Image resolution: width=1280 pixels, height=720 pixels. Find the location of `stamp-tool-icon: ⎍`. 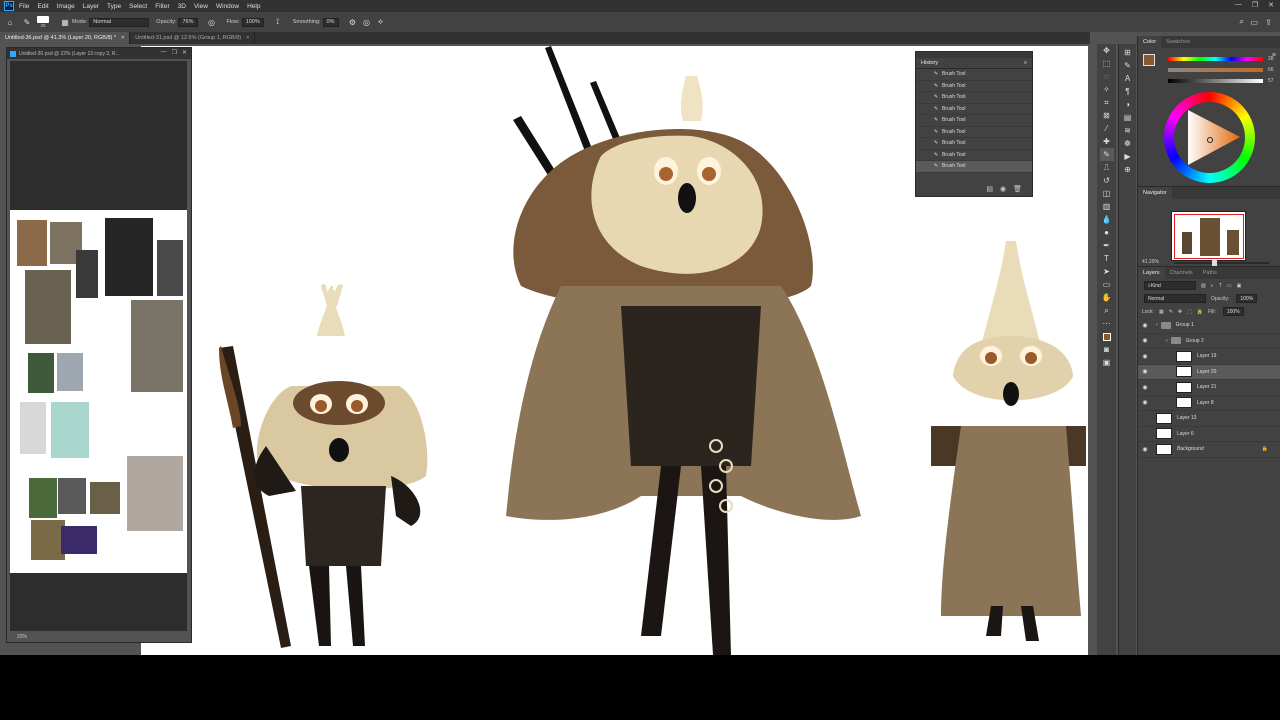

stamp-tool-icon: ⎍ is located at coordinates (1107, 167).